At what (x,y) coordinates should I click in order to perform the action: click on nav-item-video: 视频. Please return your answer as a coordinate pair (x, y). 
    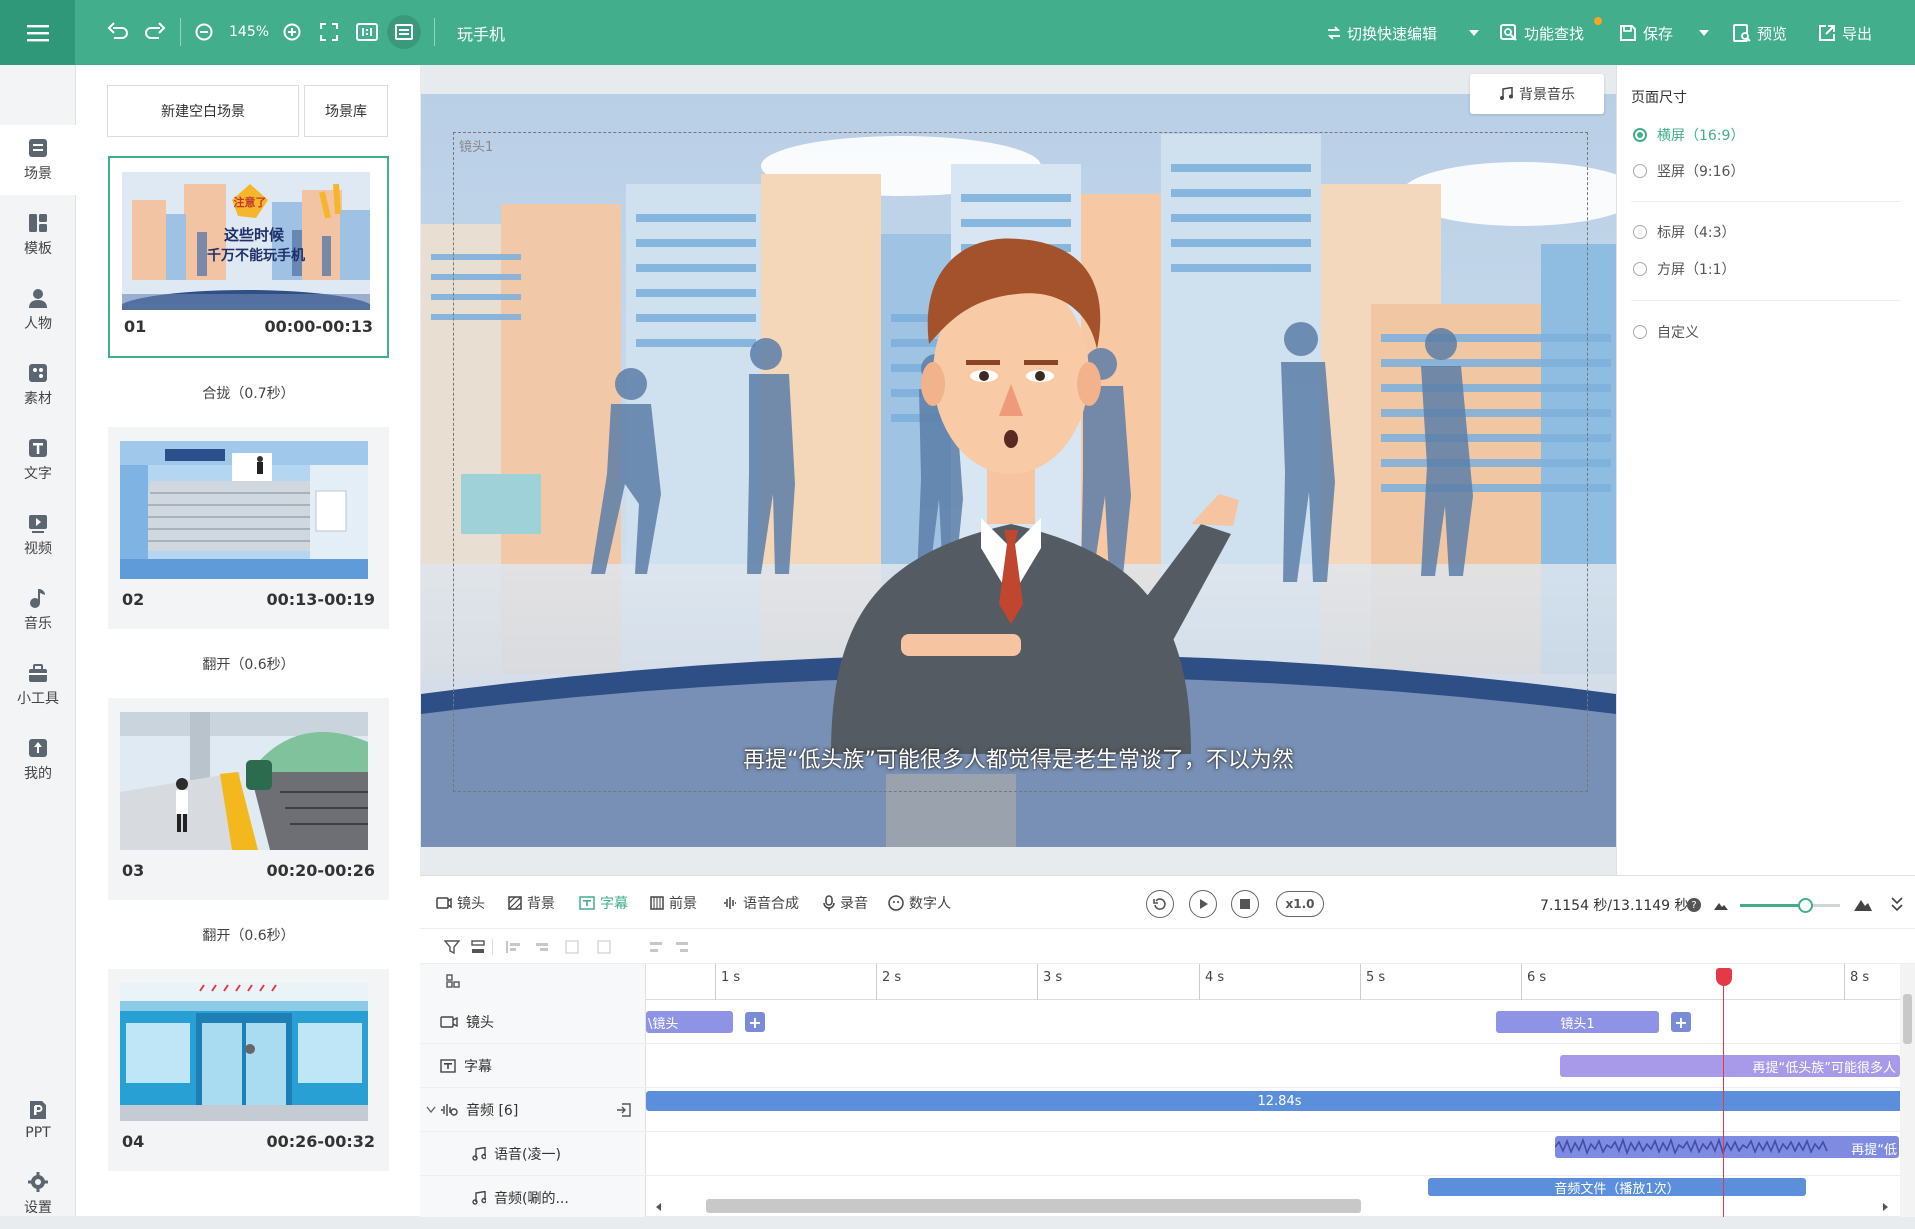
    Looking at the image, I should click on (38, 535).